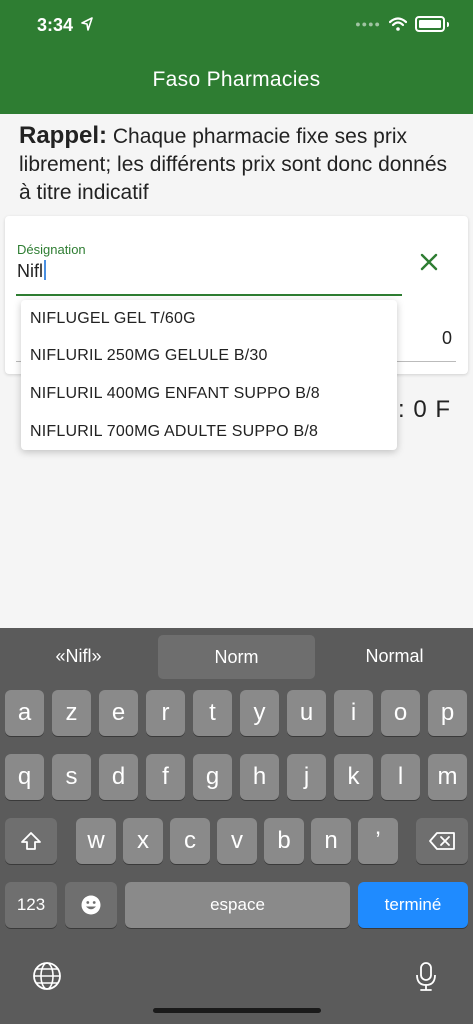 The width and height of the screenshot is (473, 1024). What do you see at coordinates (284, 841) in the screenshot?
I see `key-b: b` at bounding box center [284, 841].